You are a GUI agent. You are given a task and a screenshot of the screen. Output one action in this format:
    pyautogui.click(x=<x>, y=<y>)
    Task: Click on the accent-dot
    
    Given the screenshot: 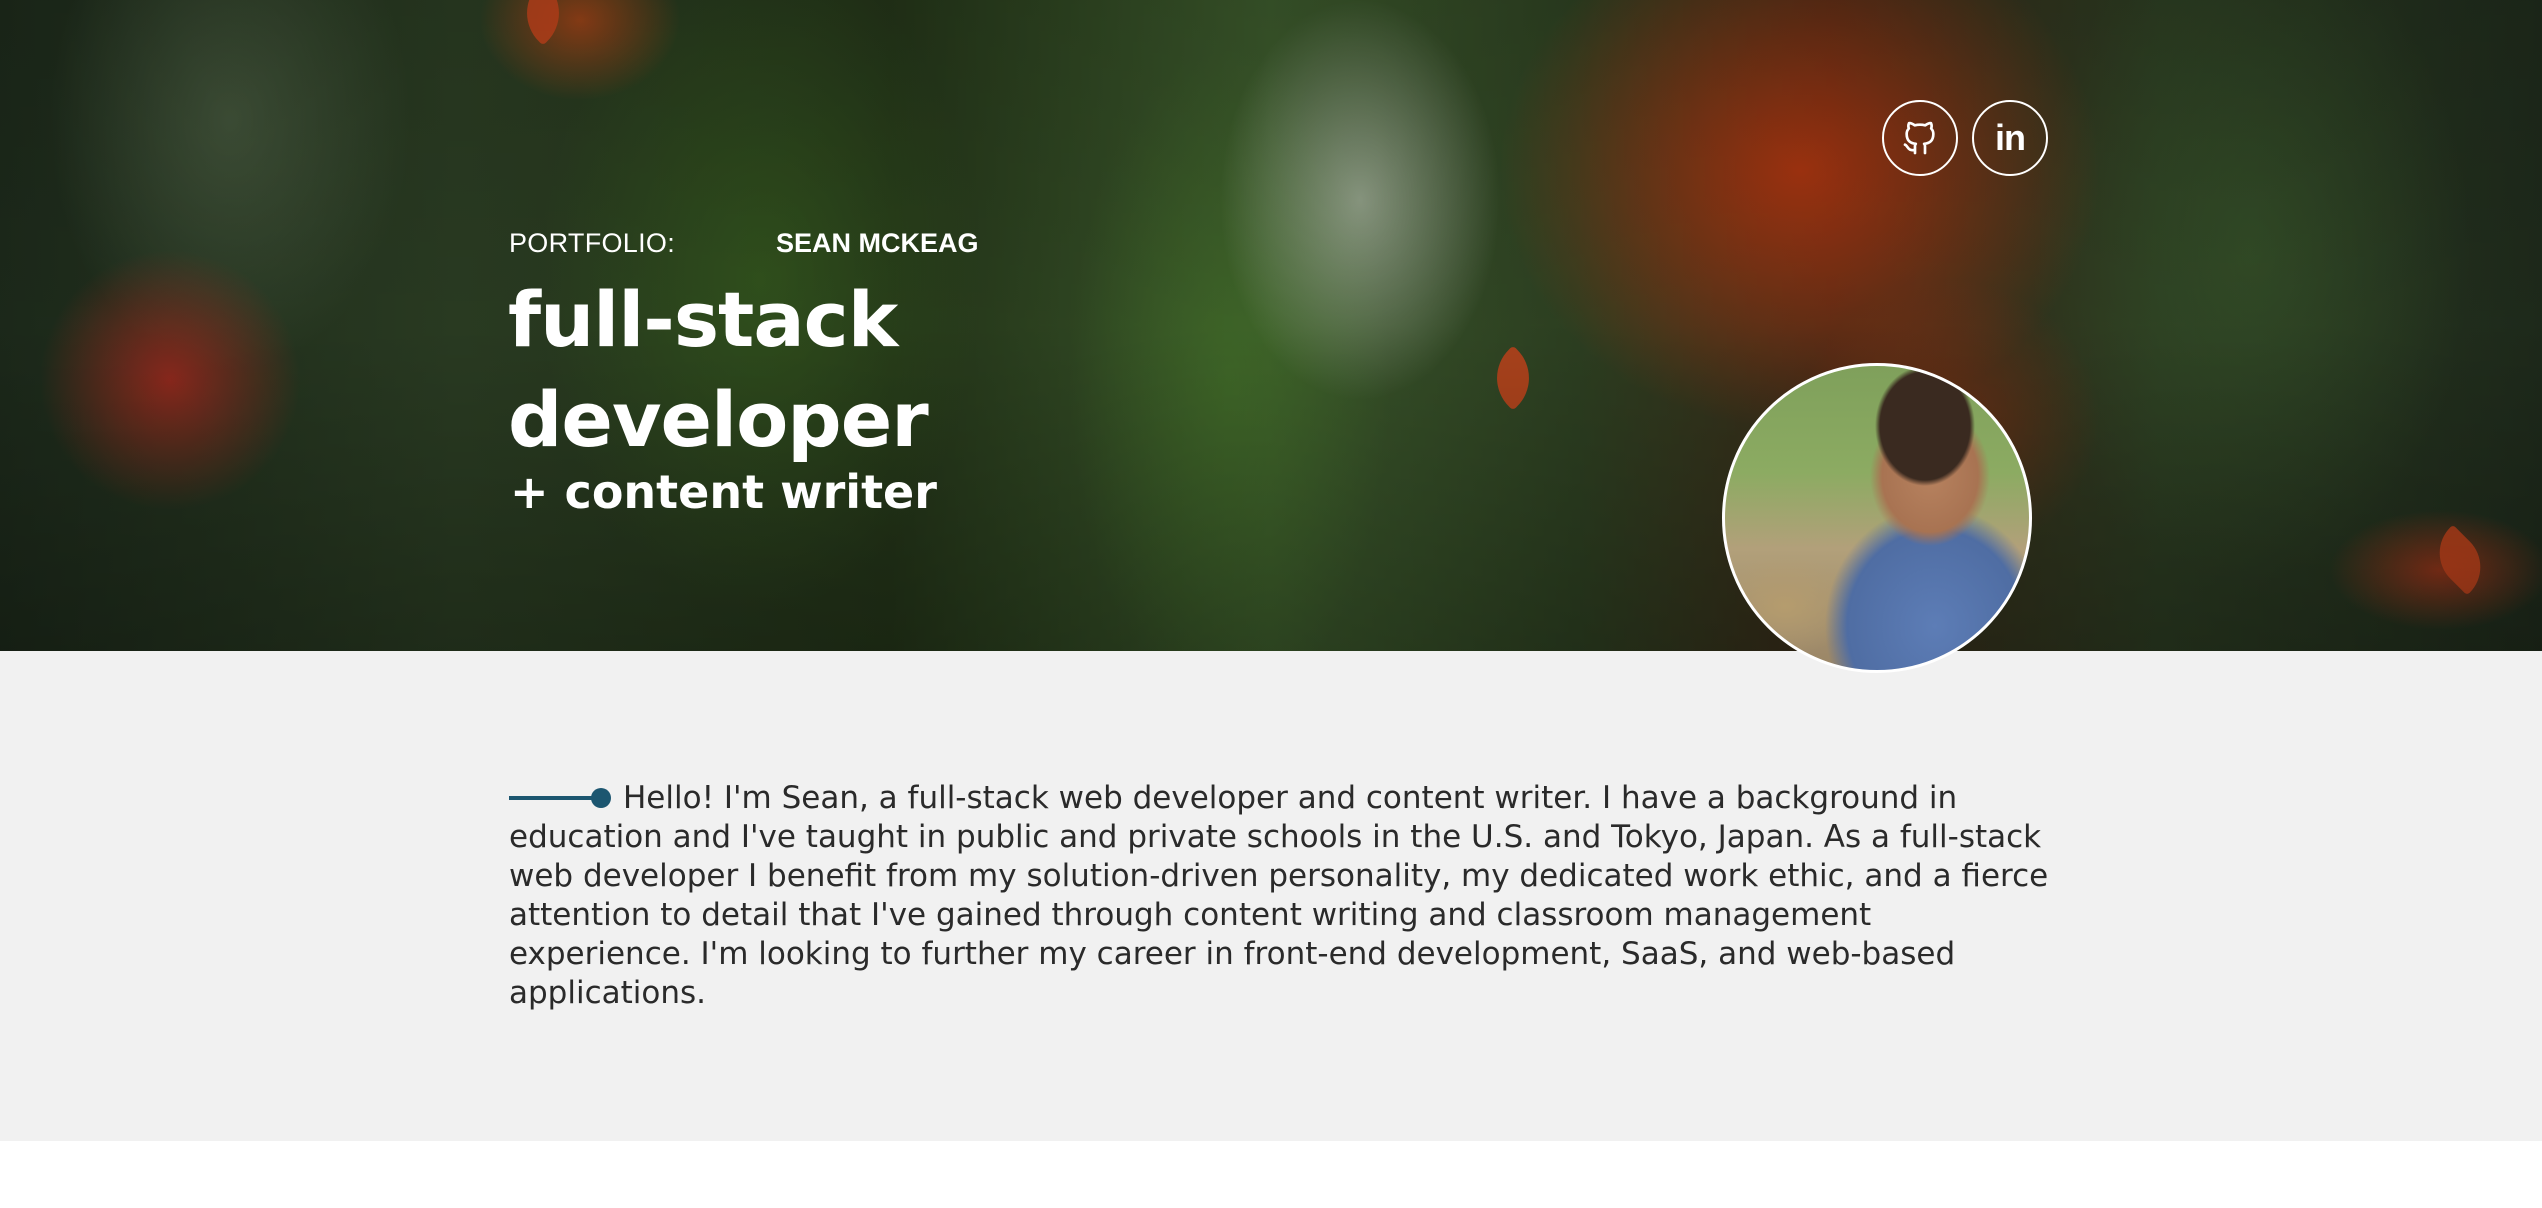 What is the action you would take?
    pyautogui.click(x=601, y=797)
    